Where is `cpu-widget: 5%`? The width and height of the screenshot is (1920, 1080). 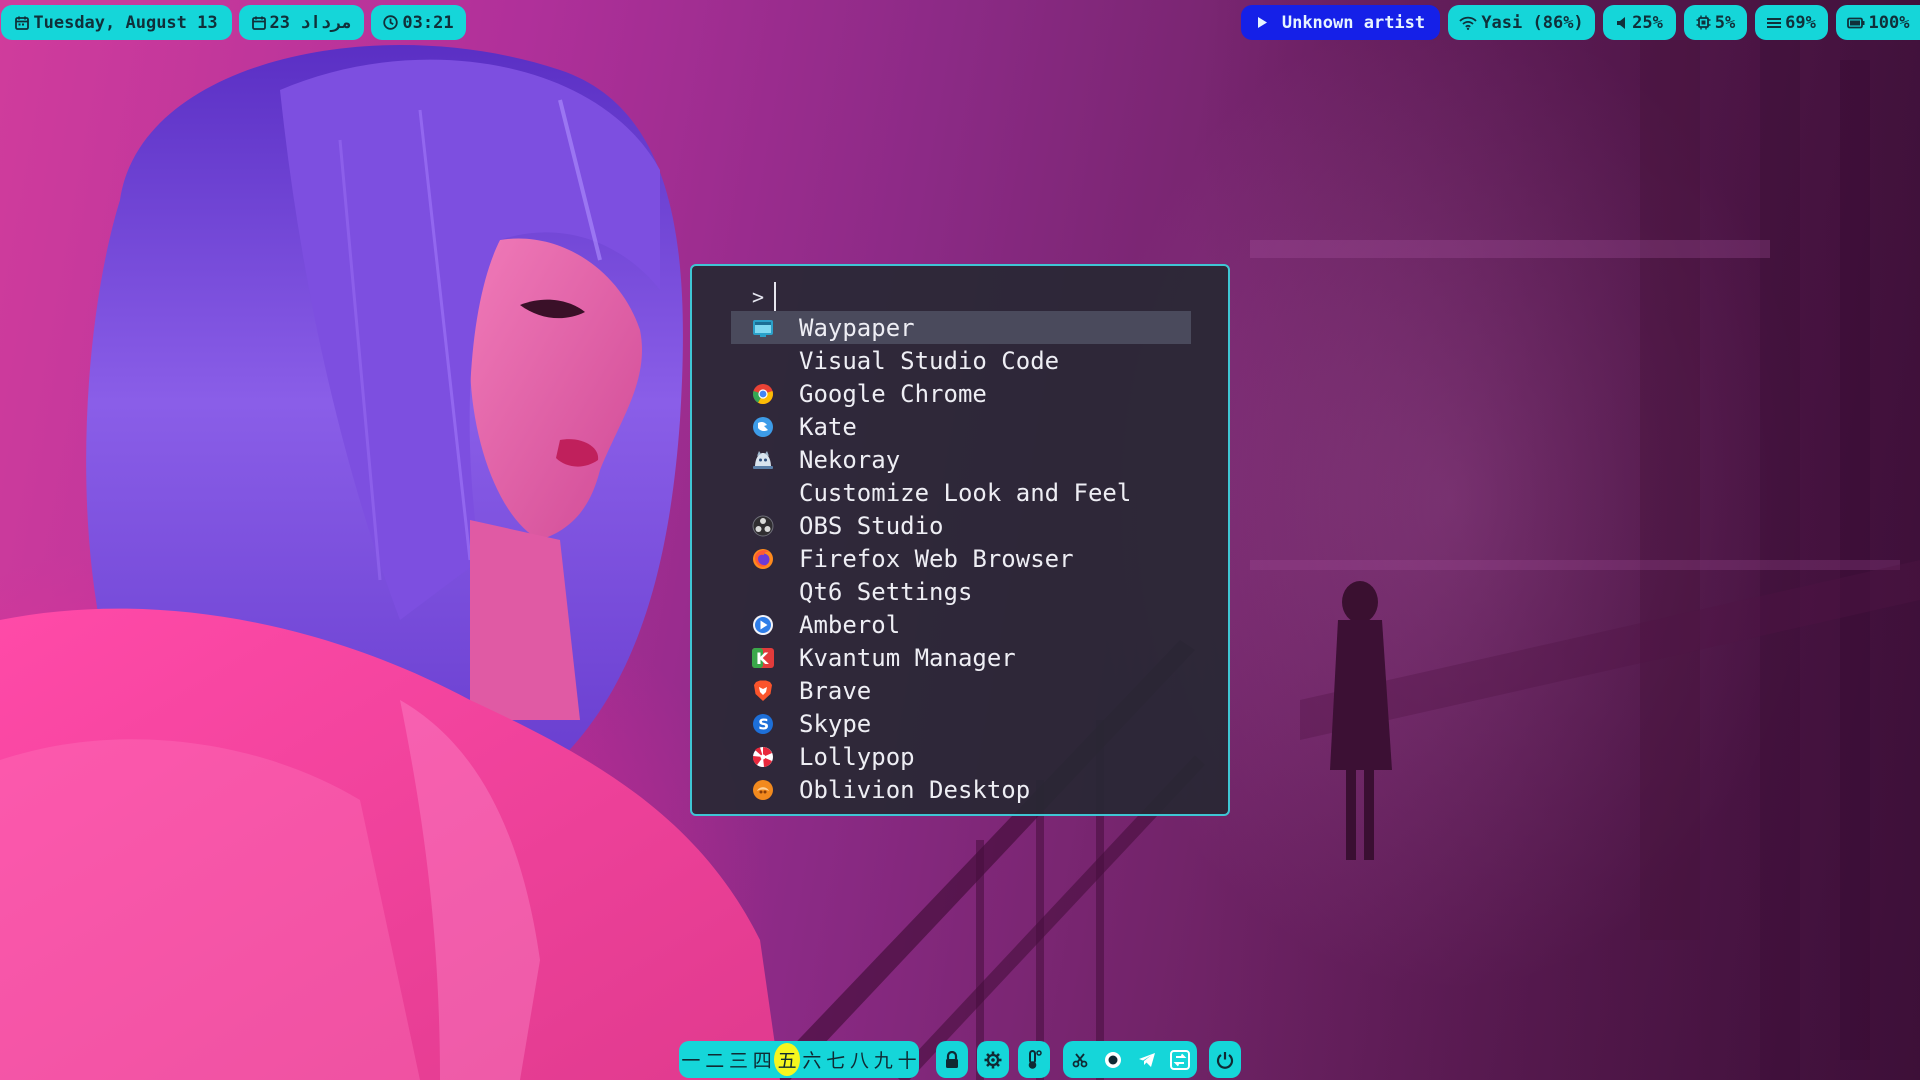
cpu-widget: 5% is located at coordinates (1715, 22).